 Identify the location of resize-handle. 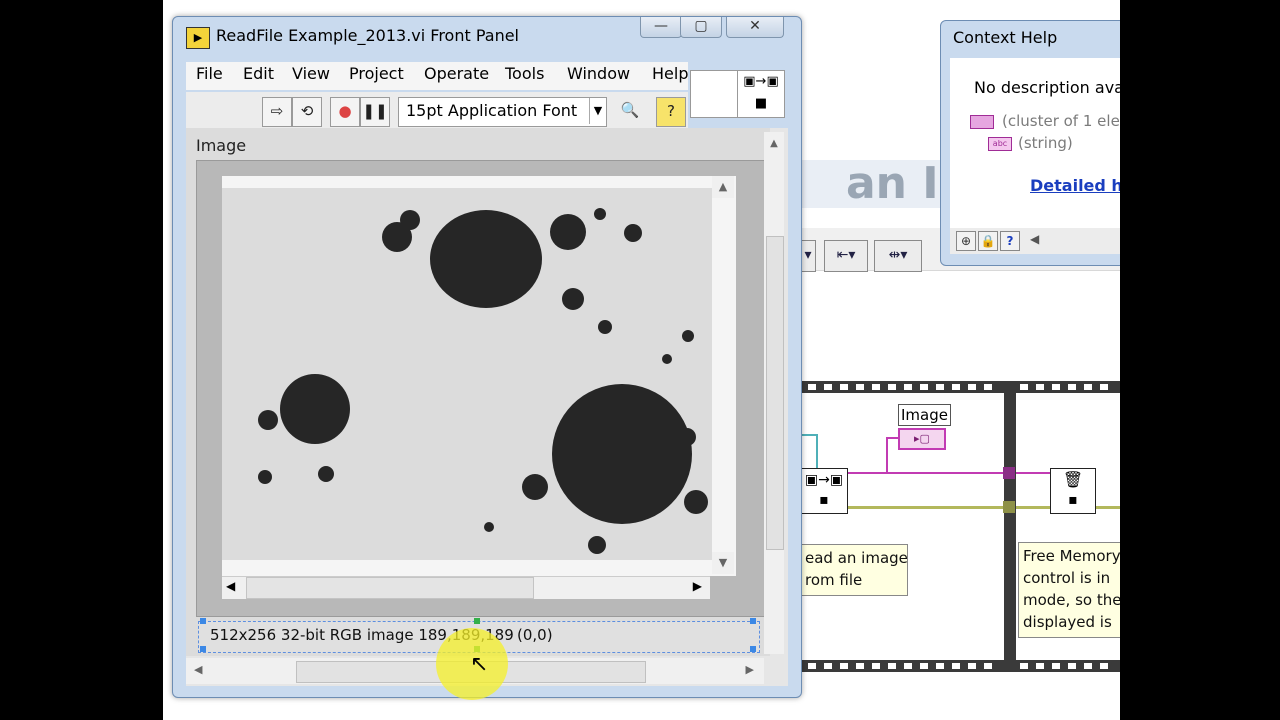
(477, 621).